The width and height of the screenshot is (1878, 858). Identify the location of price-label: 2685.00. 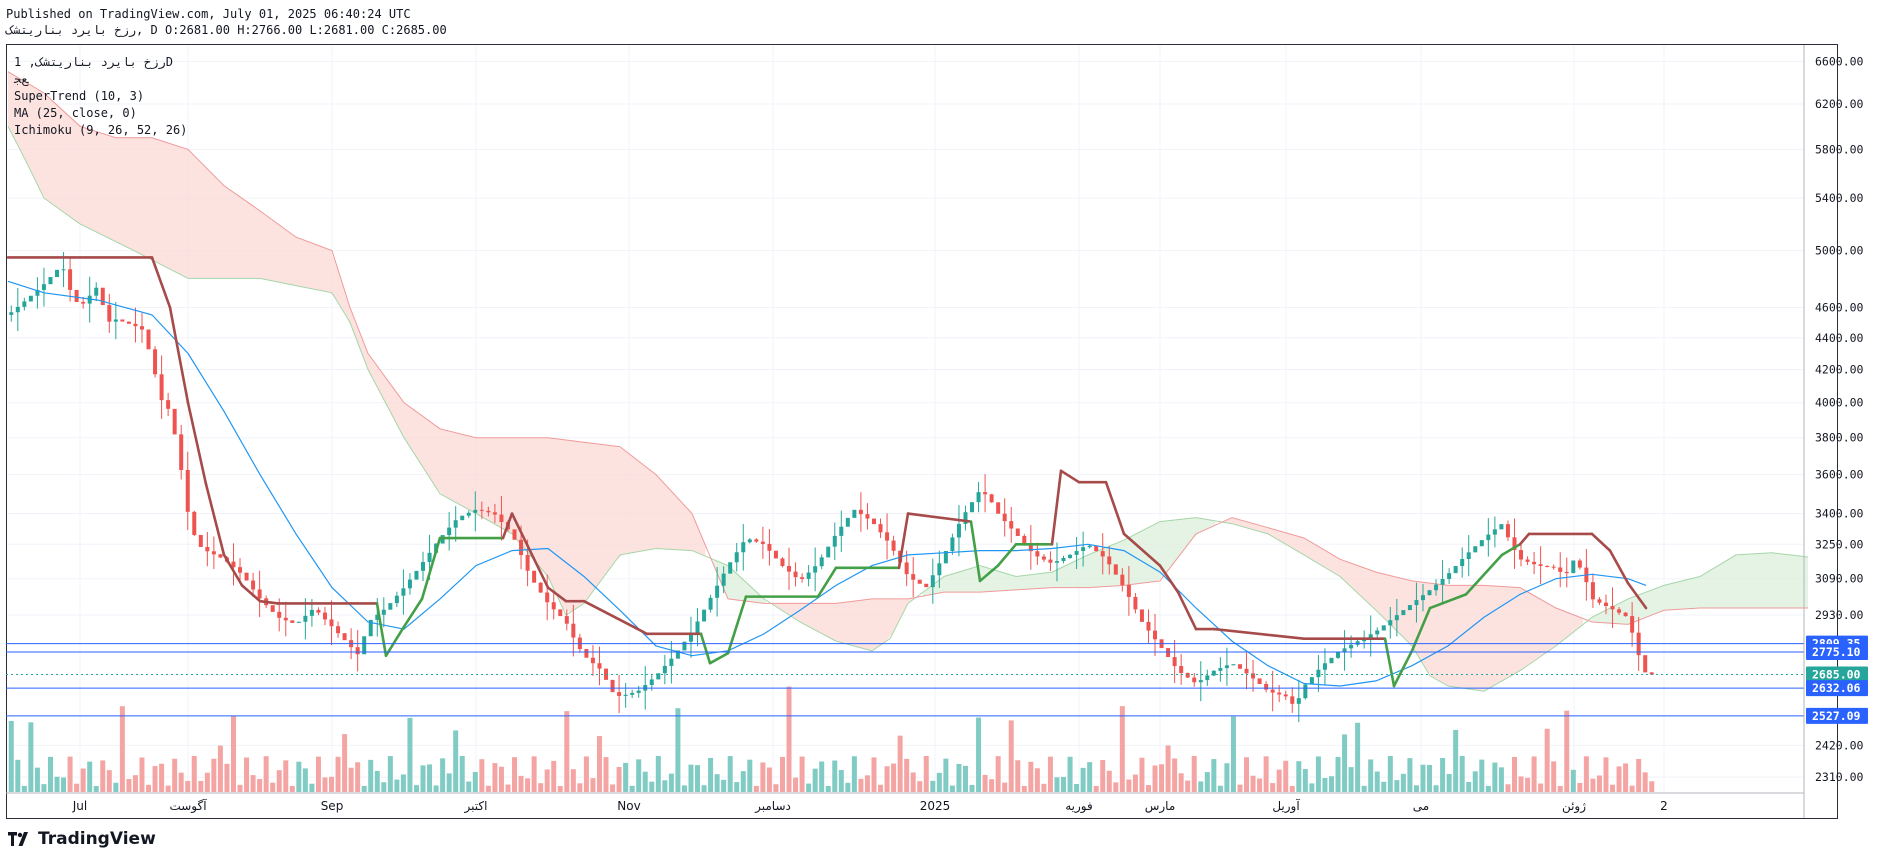
(1836, 675).